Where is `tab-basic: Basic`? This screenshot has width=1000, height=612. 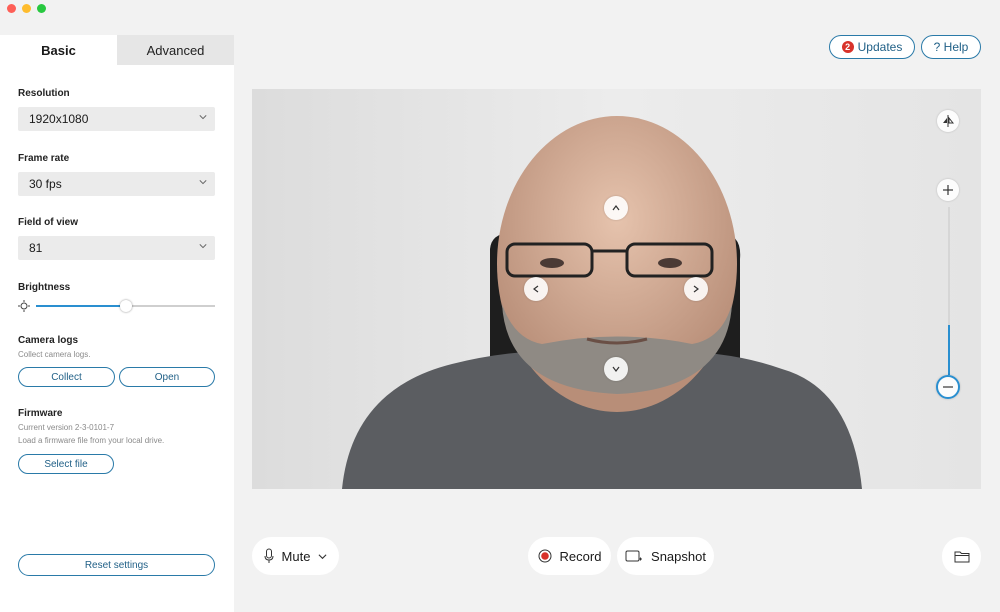
tab-basic: Basic is located at coordinates (58, 50).